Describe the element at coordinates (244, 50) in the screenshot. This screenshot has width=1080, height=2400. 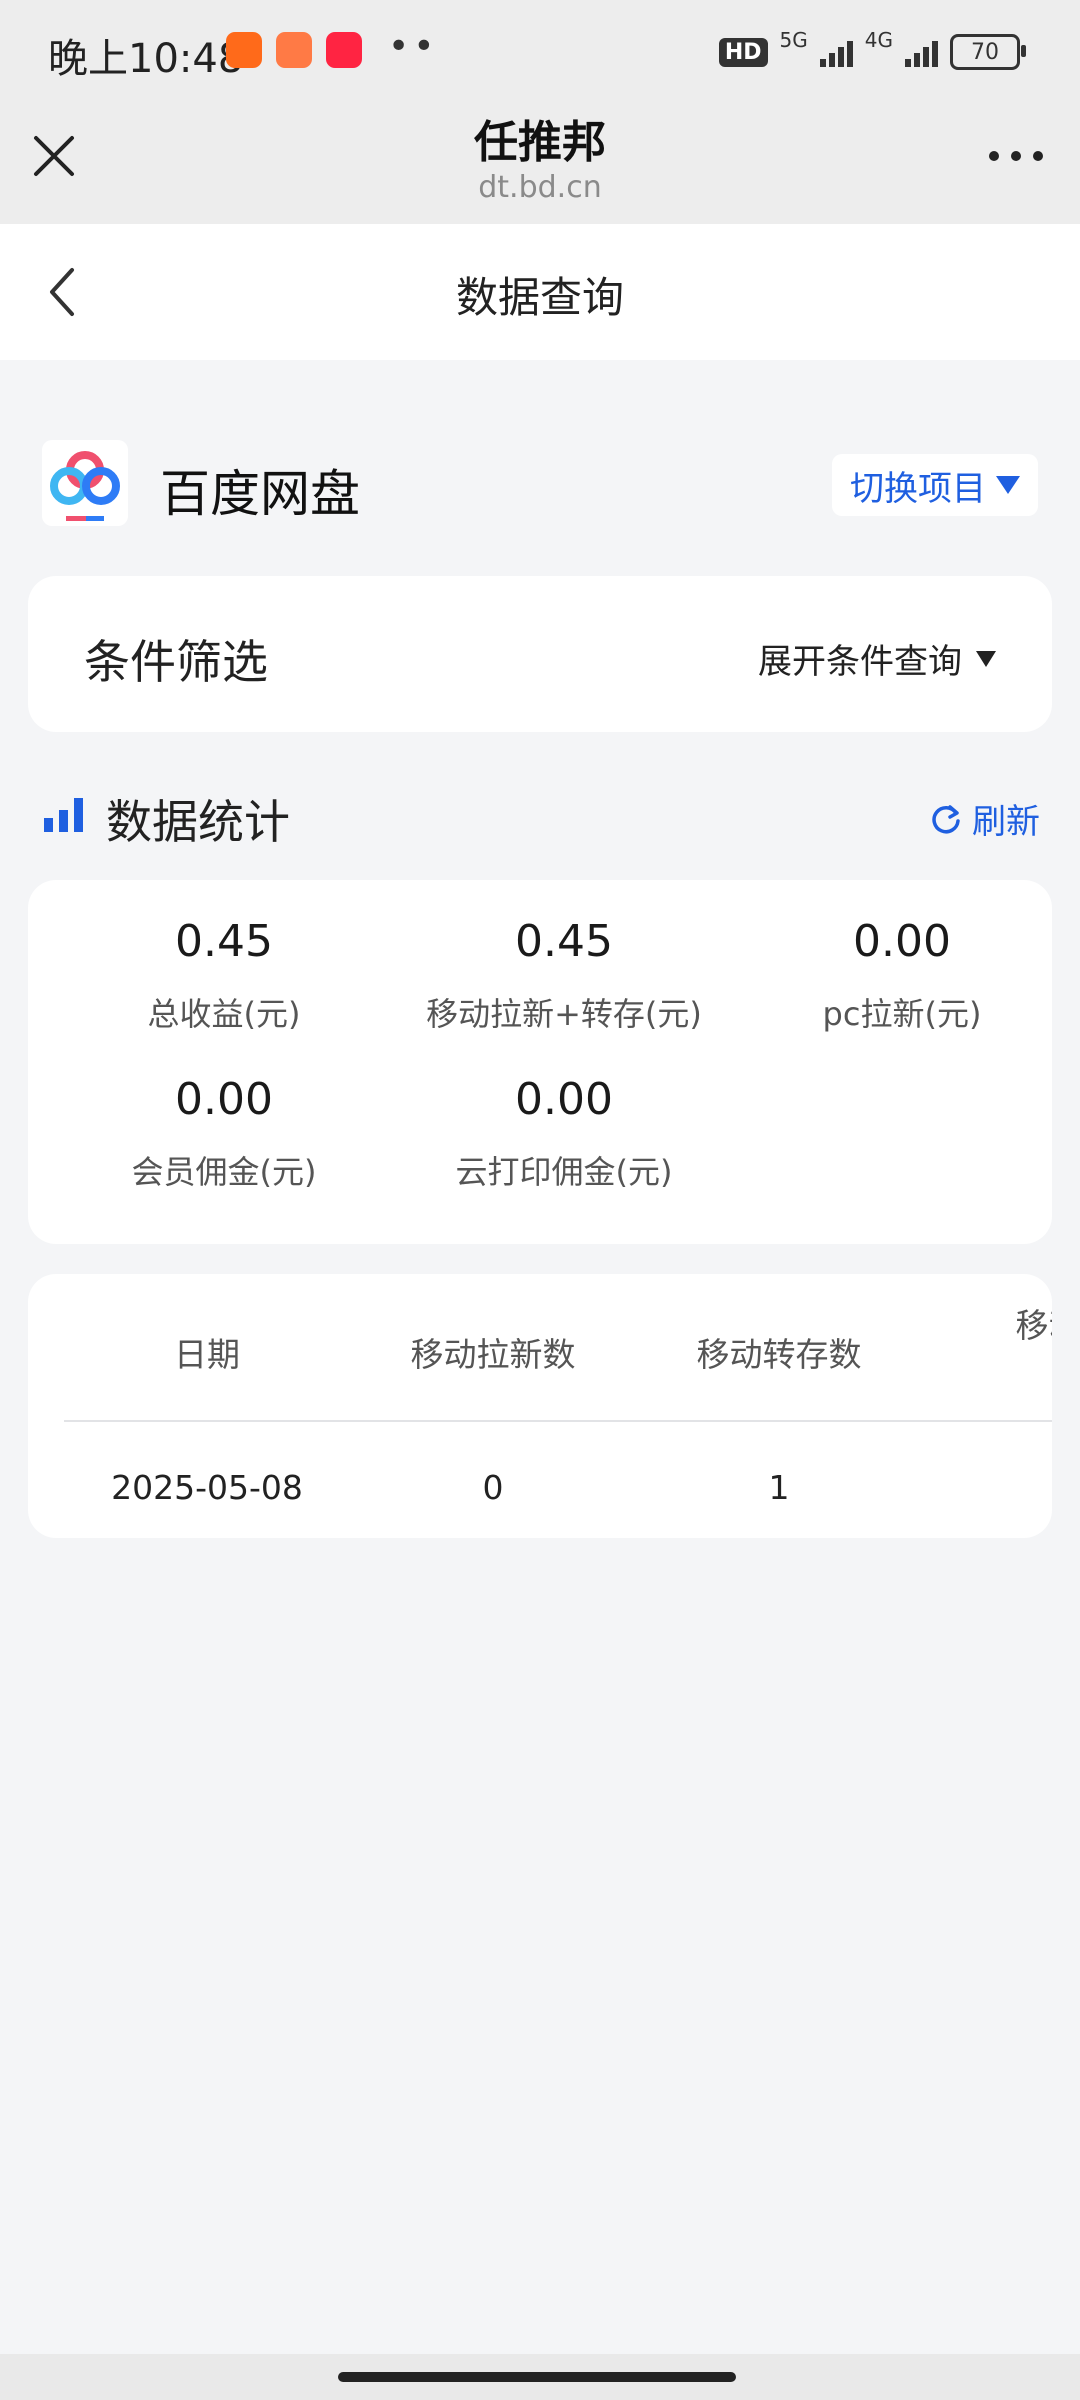
I see `taobao-app-icon` at that location.